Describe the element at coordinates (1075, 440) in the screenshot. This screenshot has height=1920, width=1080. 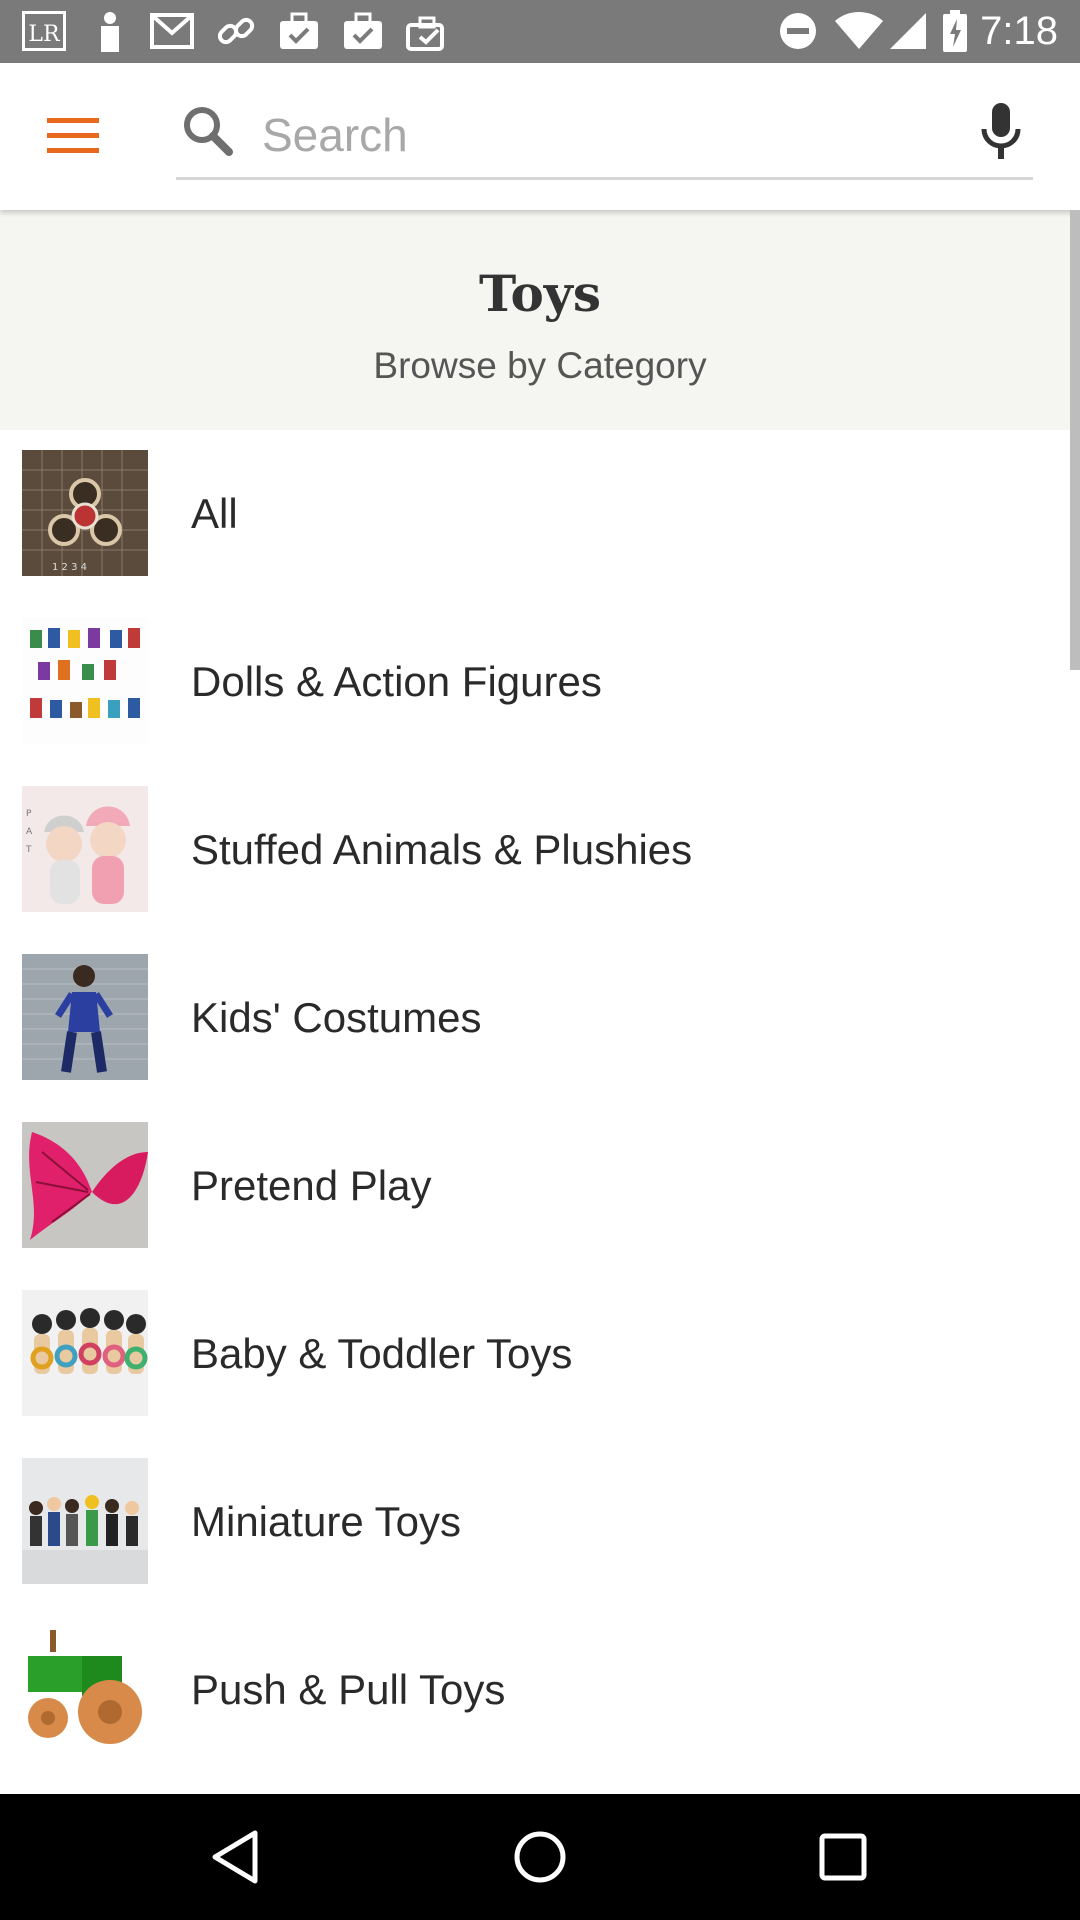
I see `scrollbar` at that location.